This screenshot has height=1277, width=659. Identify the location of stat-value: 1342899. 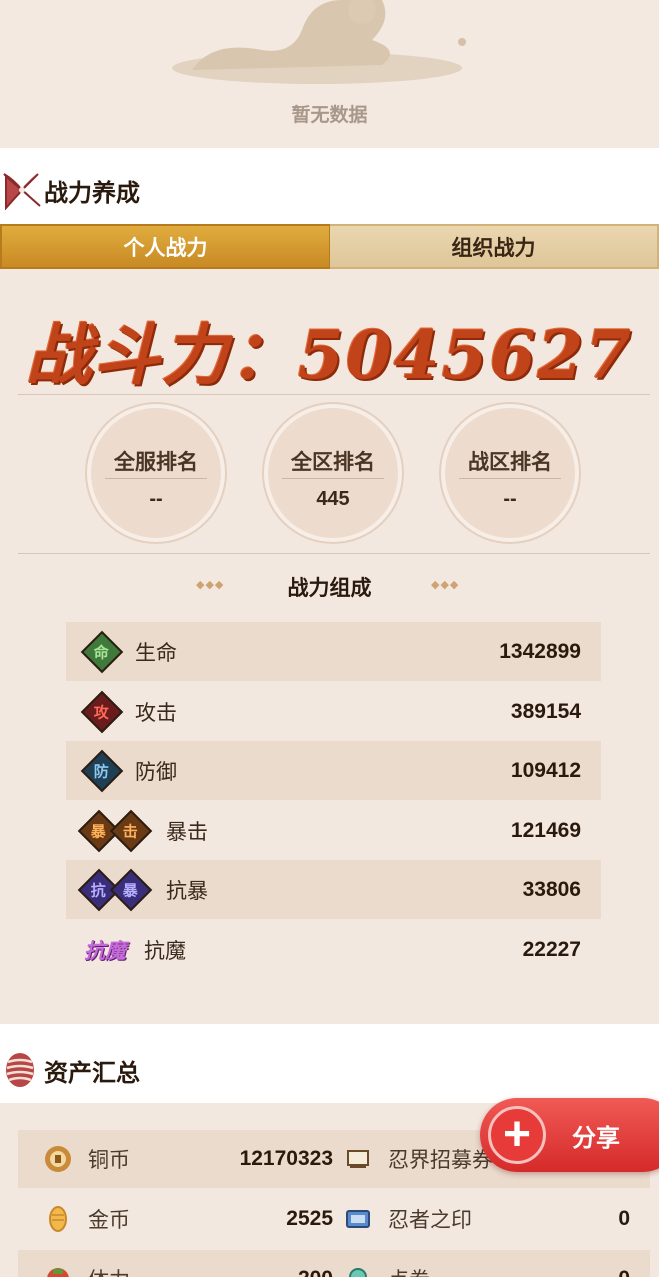
(540, 651).